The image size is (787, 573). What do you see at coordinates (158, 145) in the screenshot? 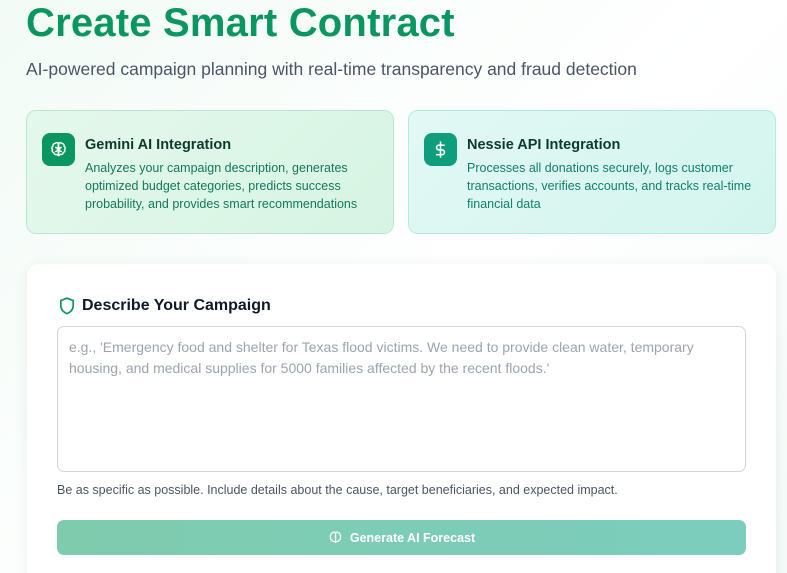
I see `card-title: Gemini AI Integration` at bounding box center [158, 145].